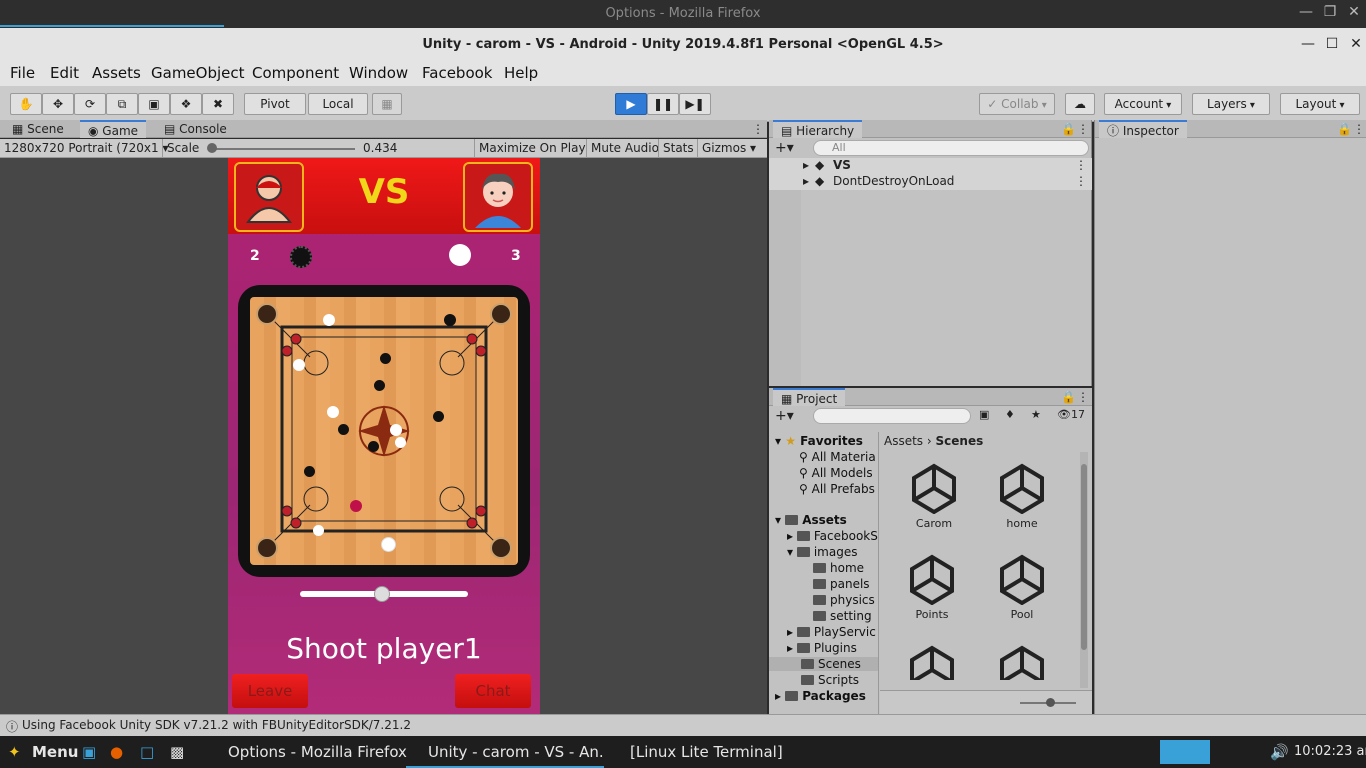  Describe the element at coordinates (270, 691) in the screenshot. I see `leave-button: Leave` at that location.